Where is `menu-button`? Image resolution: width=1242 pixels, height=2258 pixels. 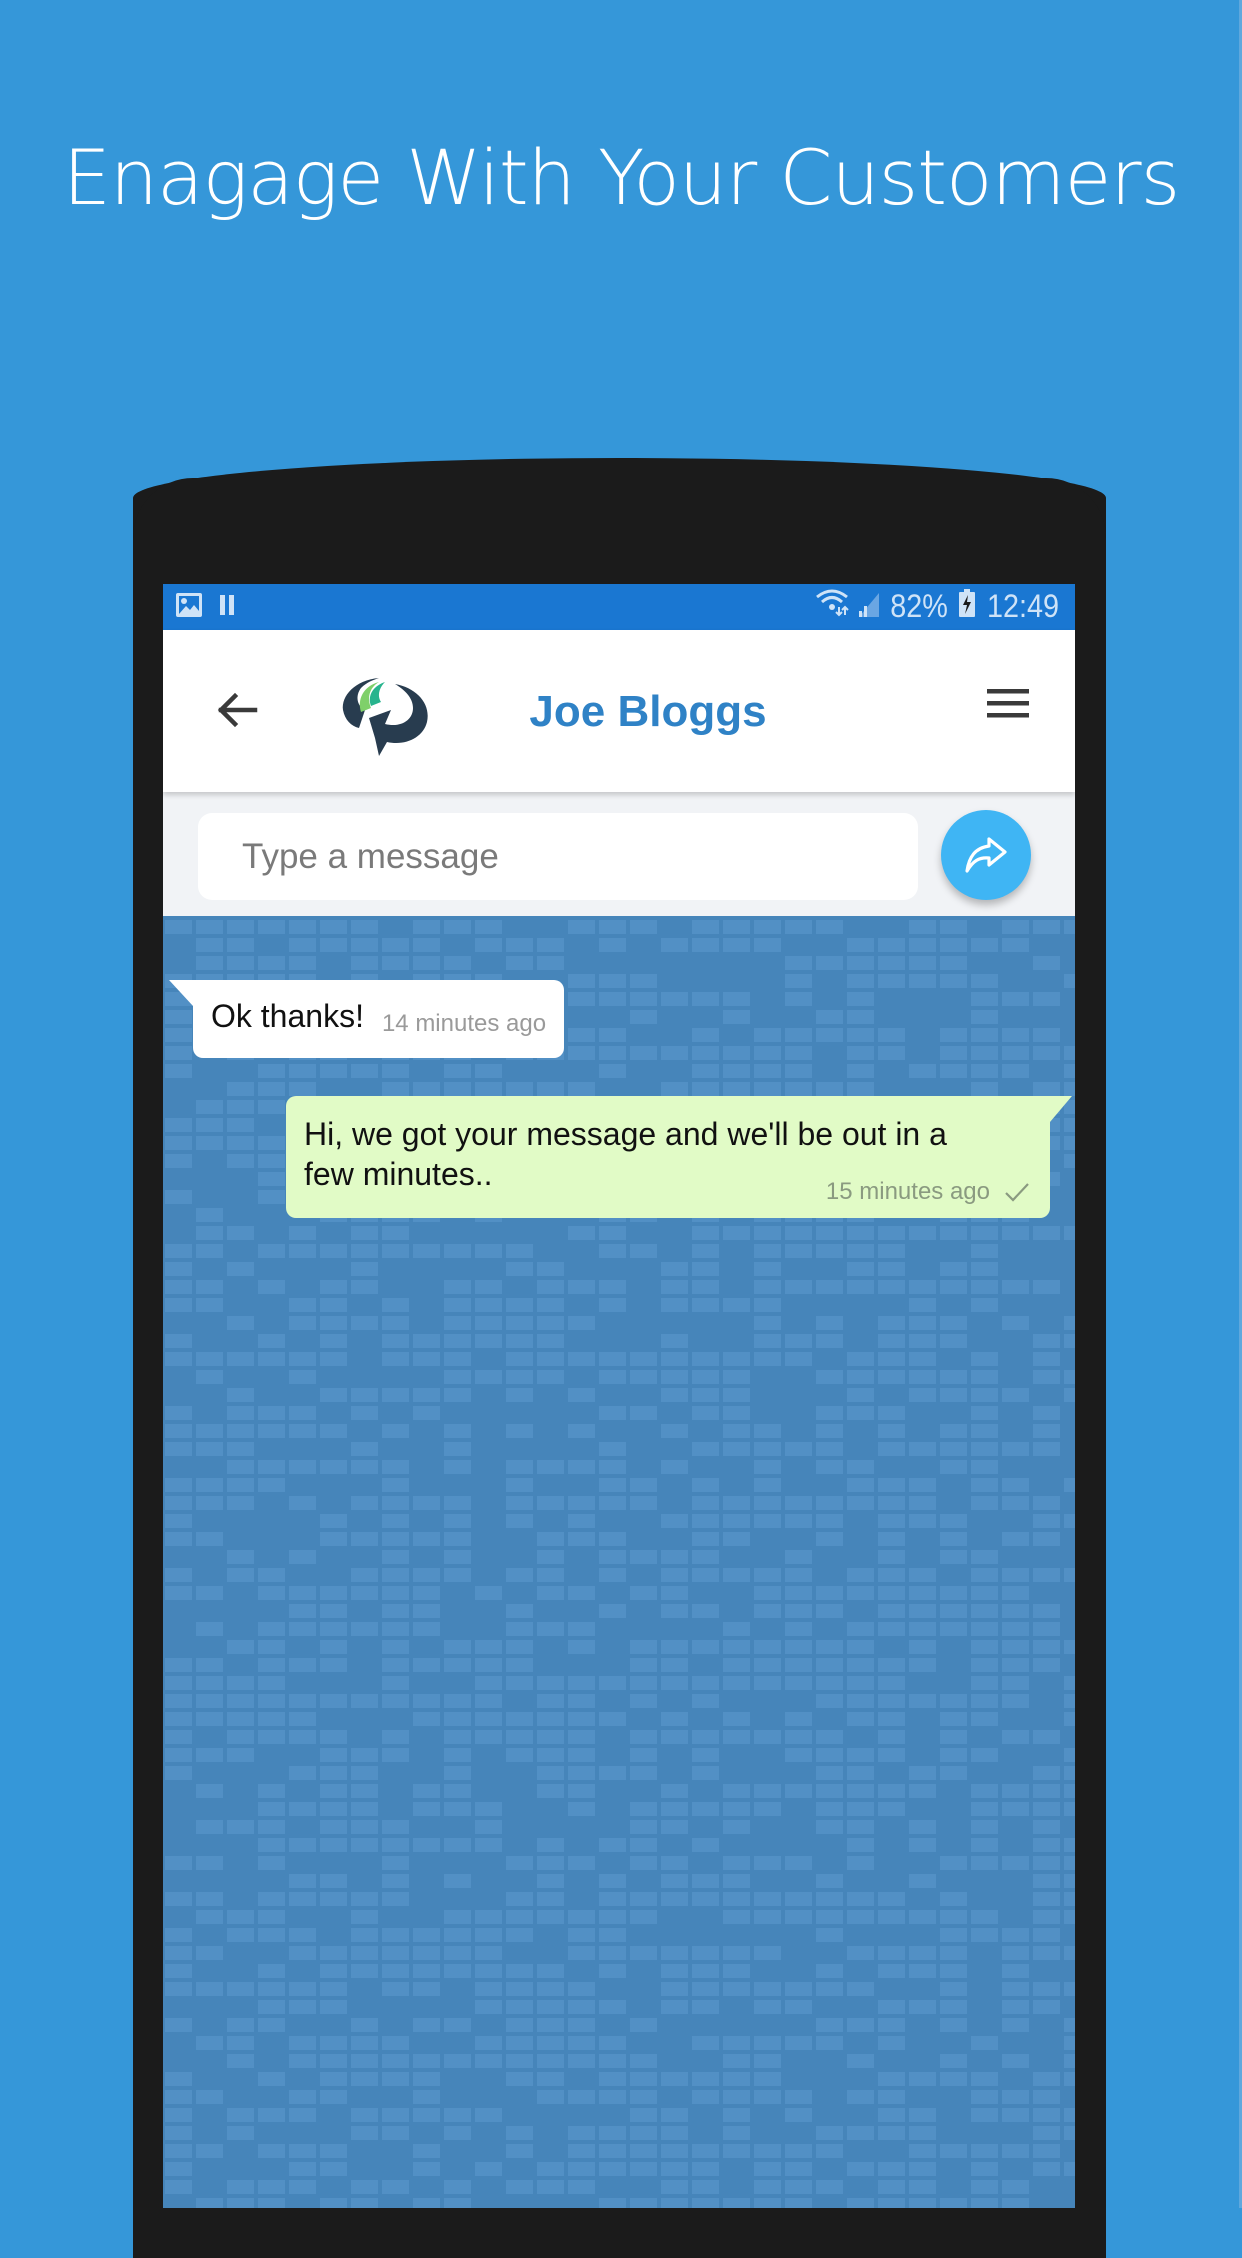 menu-button is located at coordinates (1007, 704).